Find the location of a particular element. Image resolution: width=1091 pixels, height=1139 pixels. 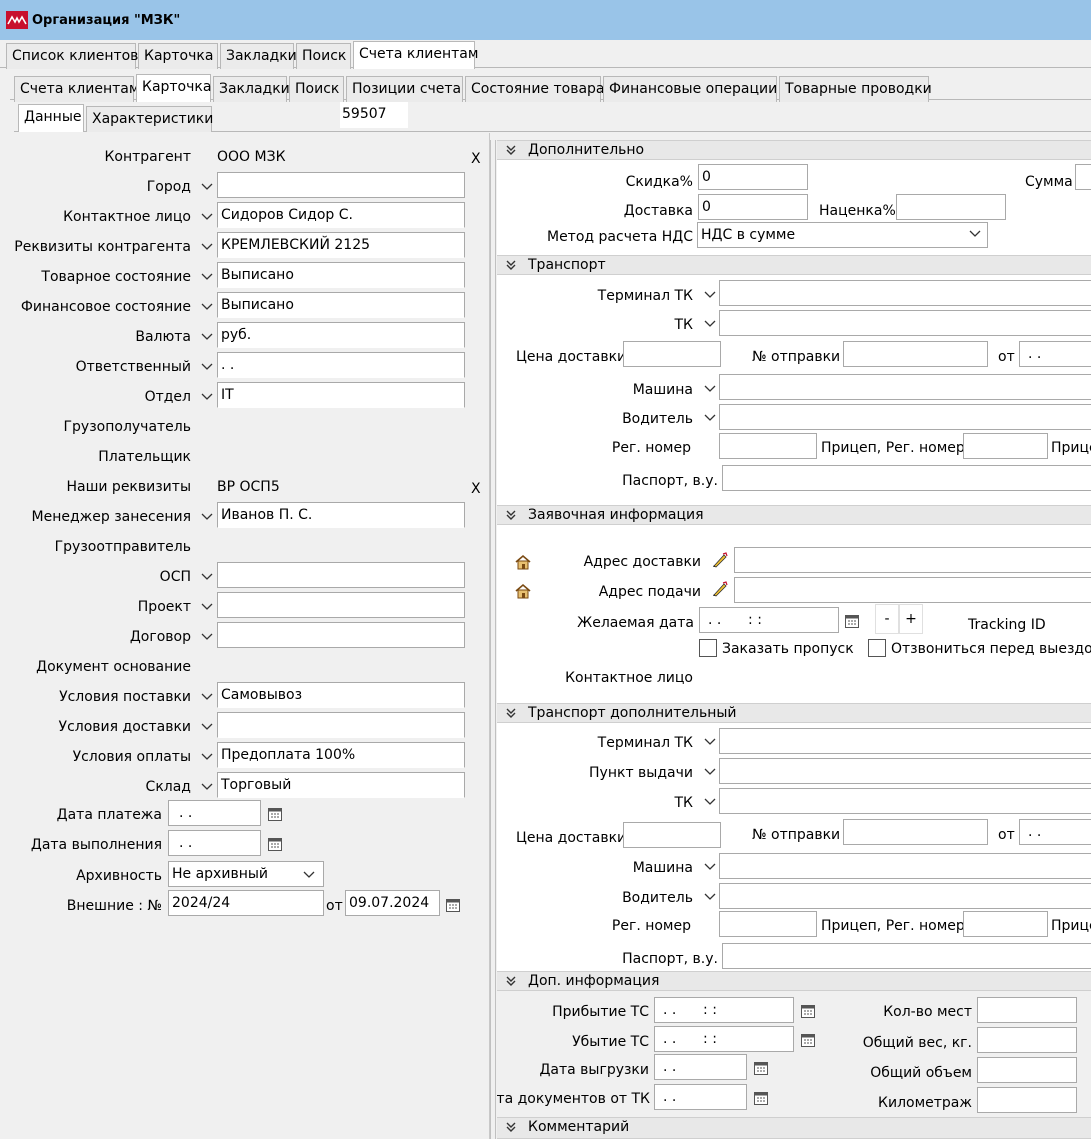

dogovor-input is located at coordinates (341, 635).